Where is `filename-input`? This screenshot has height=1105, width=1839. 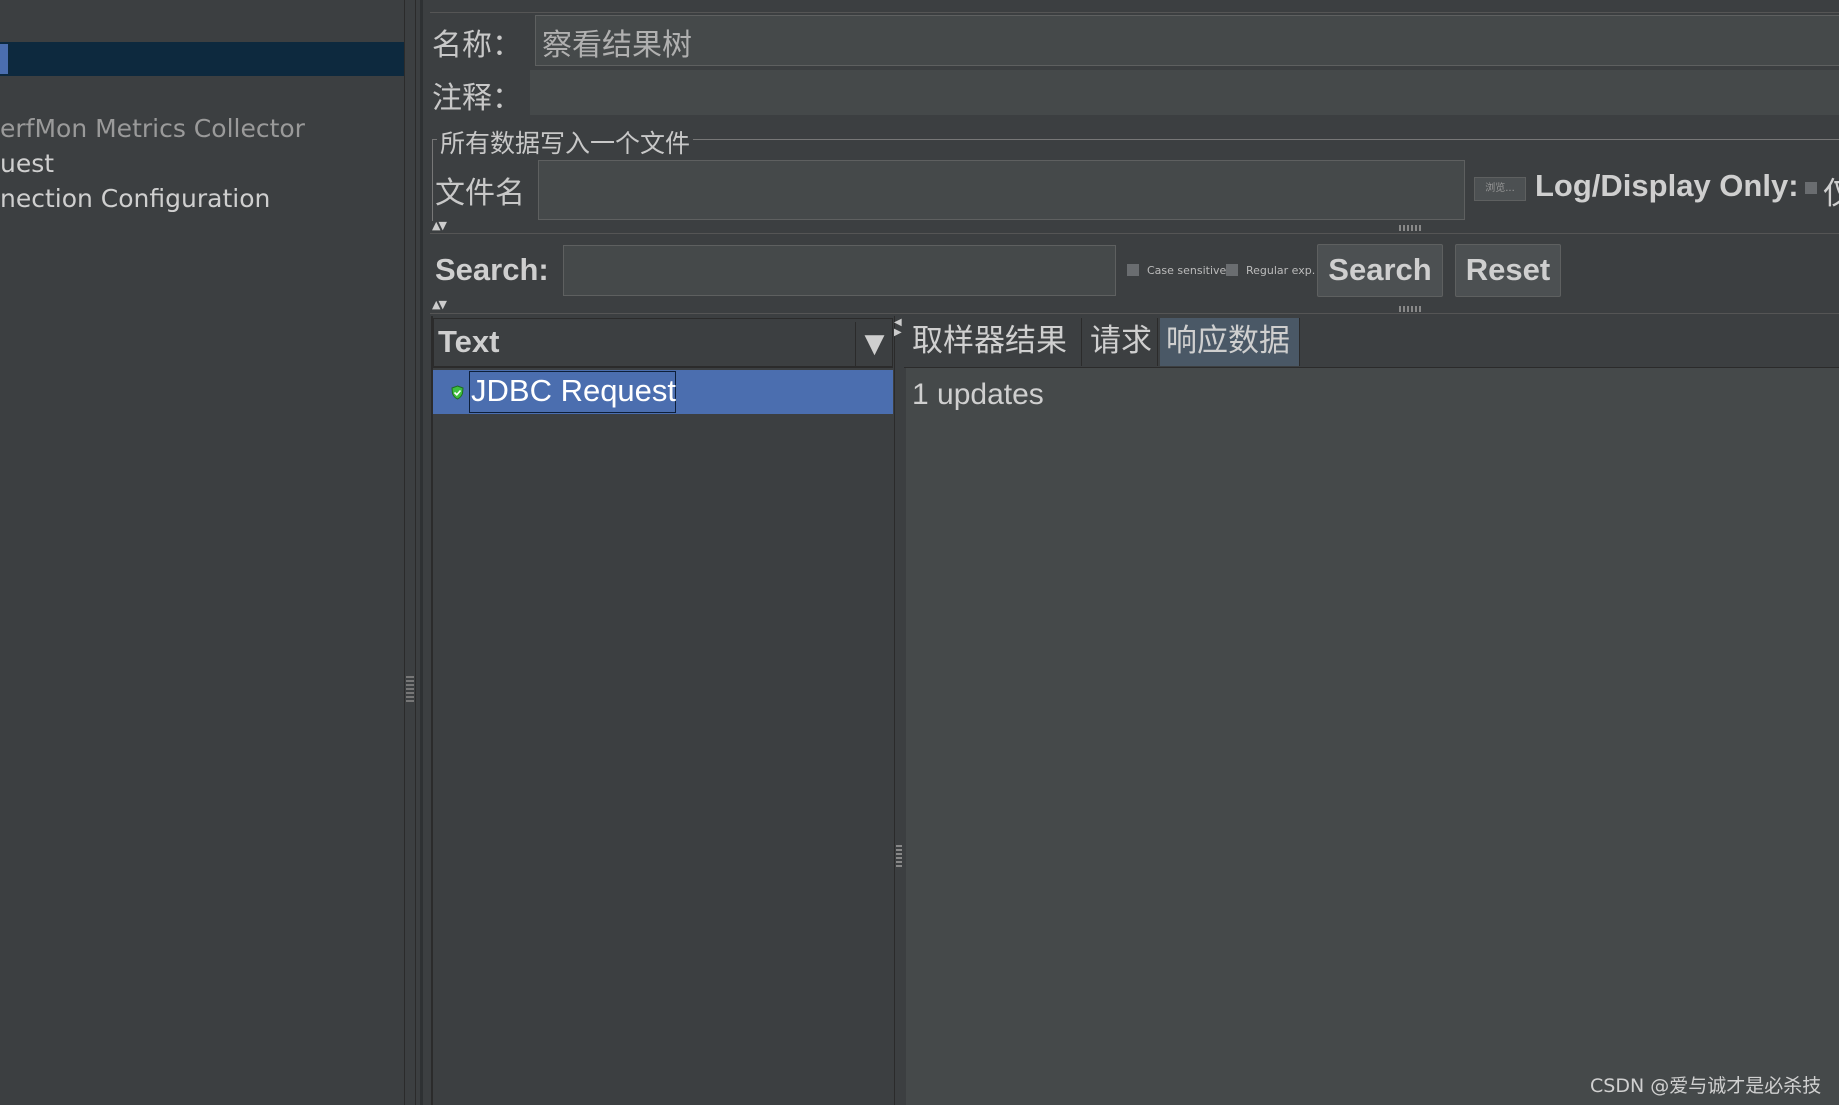
filename-input is located at coordinates (1001, 190).